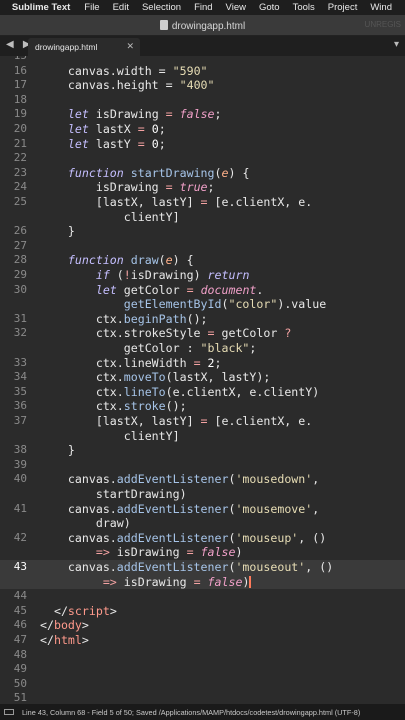 The height and width of the screenshot is (720, 405). What do you see at coordinates (120, 202) in the screenshot?
I see `code-token: [lastX, lastY]` at bounding box center [120, 202].